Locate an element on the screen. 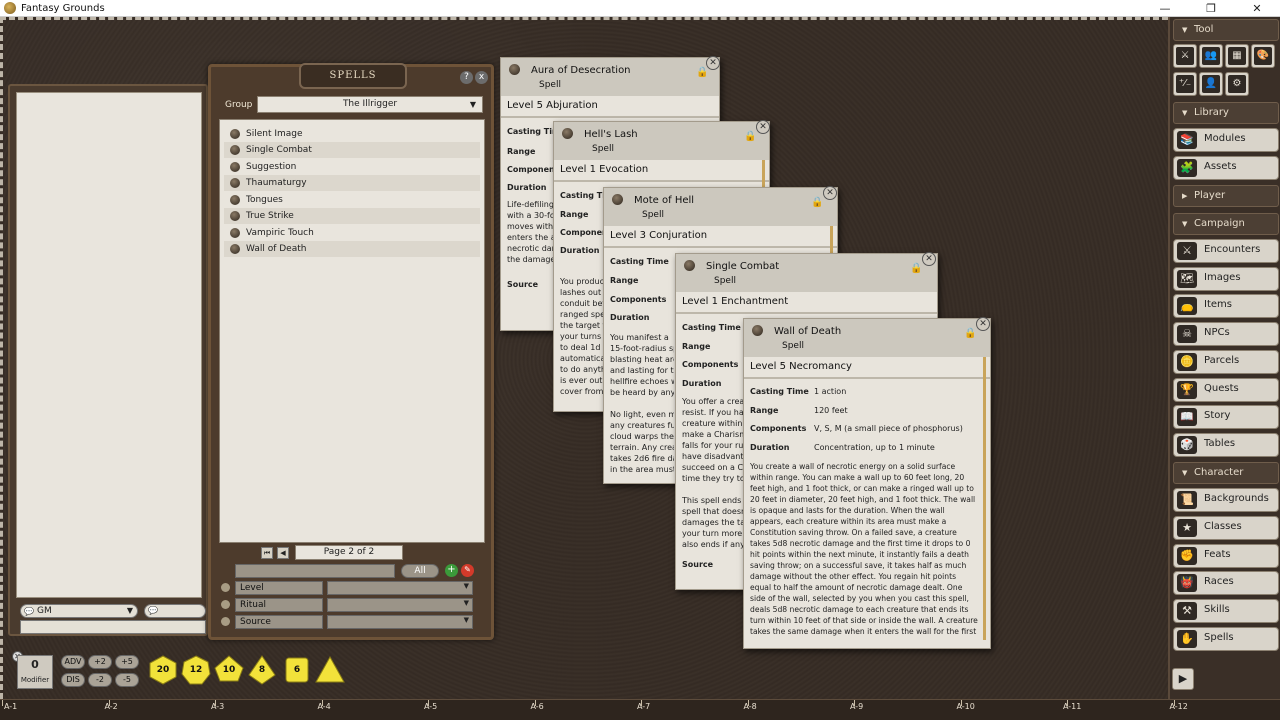 This screenshot has width=1280, height=720. sidebar-item-modules: 📚 Modules is located at coordinates (1226, 140).